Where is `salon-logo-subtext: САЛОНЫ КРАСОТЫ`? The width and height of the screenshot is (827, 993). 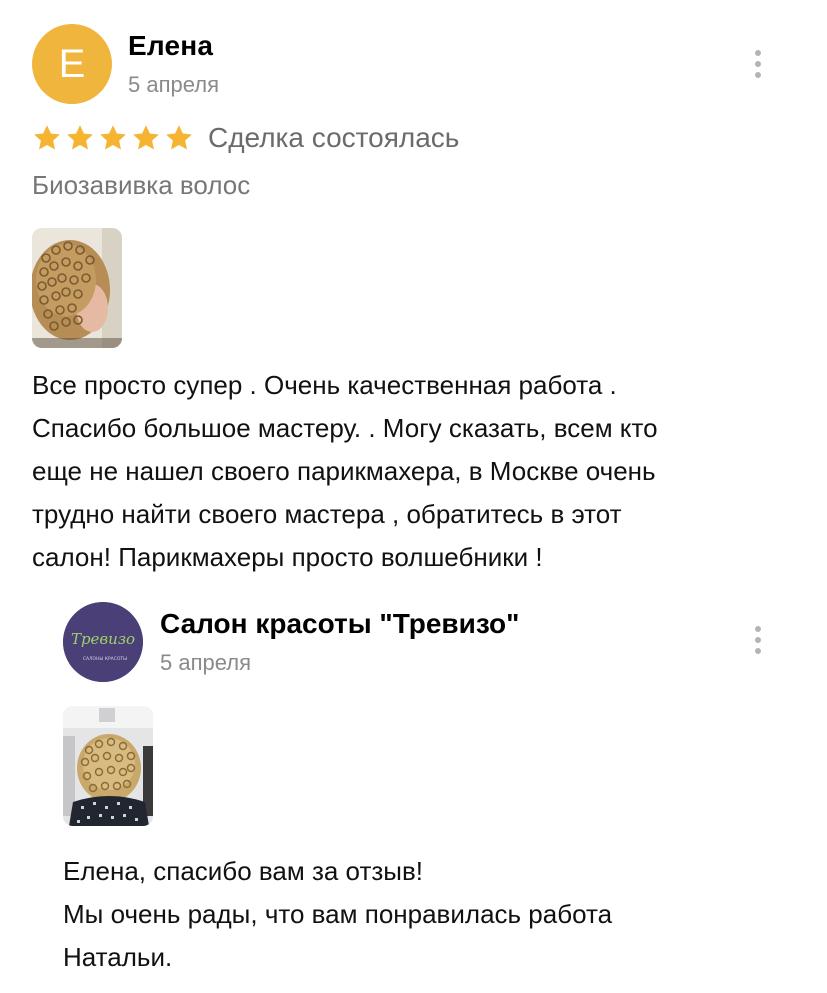 salon-logo-subtext: САЛОНЫ КРАСОТЫ is located at coordinates (105, 659).